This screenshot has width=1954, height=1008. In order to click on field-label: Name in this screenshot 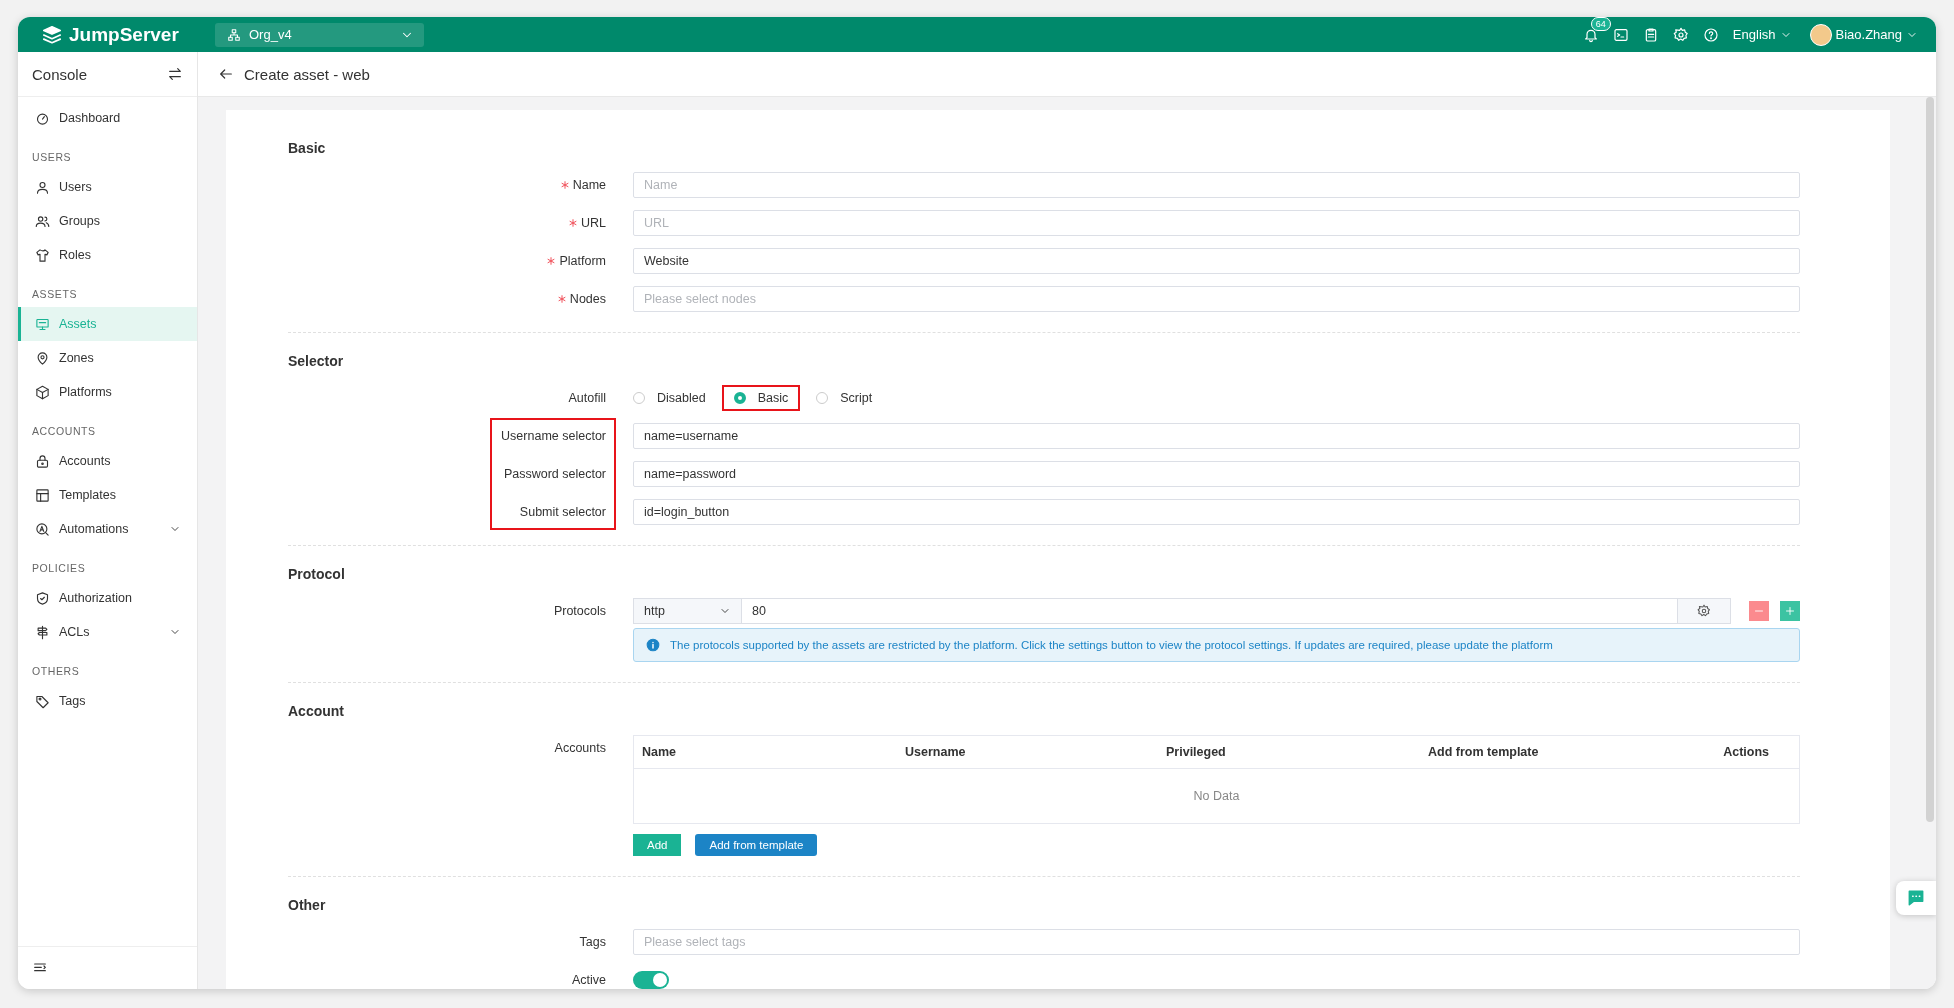, I will do `click(589, 185)`.